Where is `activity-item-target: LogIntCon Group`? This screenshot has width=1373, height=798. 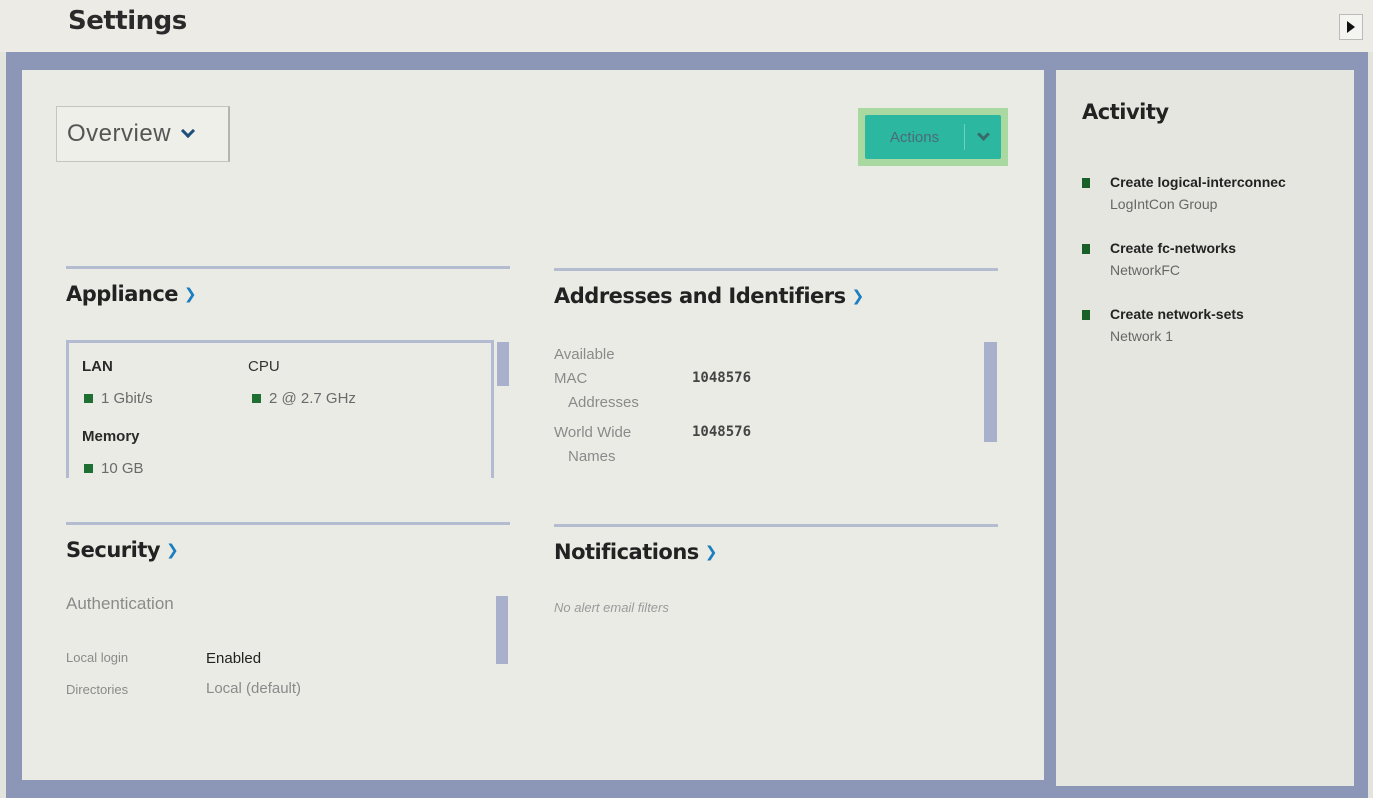
activity-item-target: LogIntCon Group is located at coordinates (1164, 204).